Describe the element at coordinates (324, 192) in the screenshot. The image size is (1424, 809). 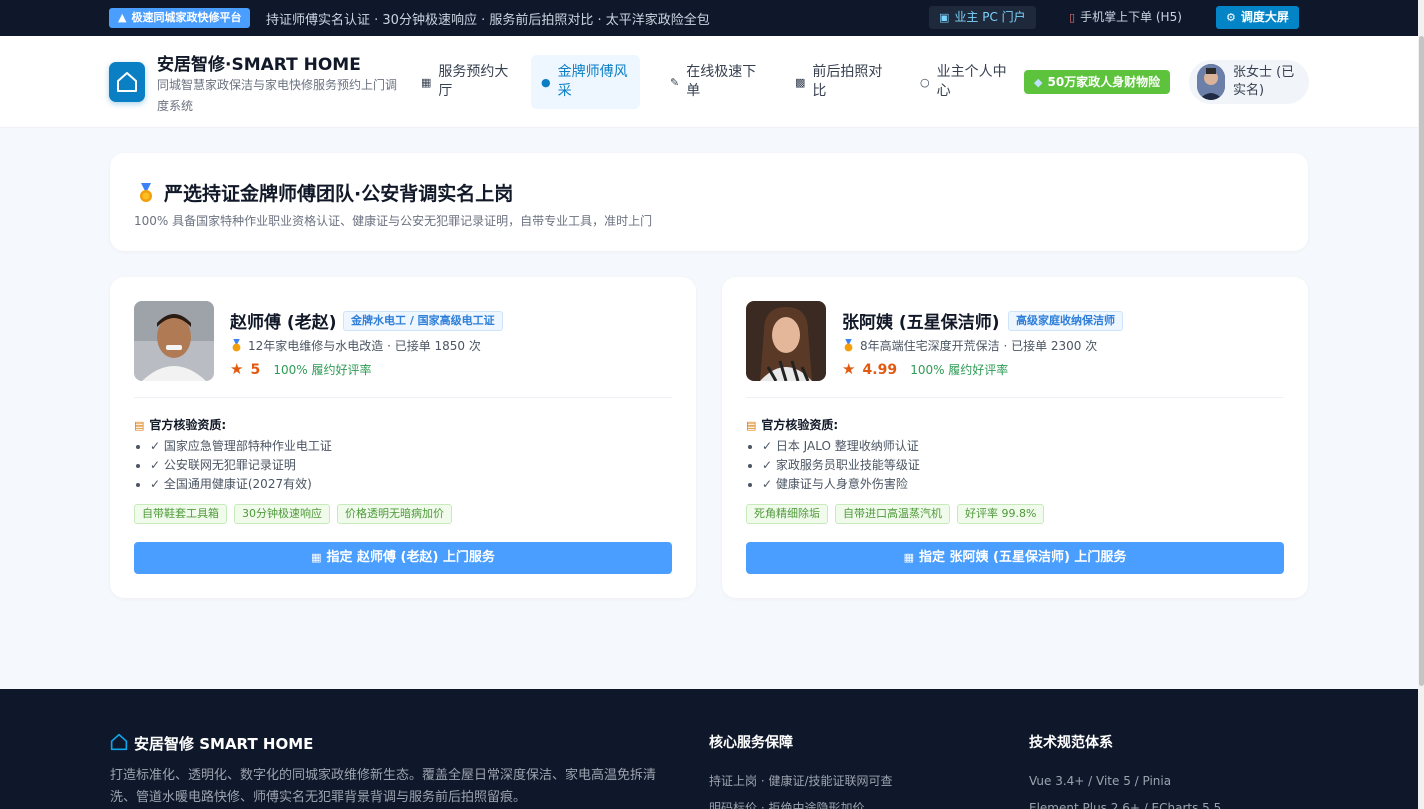
I see `banner-title: 严选持证金牌师傅团队·公安背调实名上岗` at that location.